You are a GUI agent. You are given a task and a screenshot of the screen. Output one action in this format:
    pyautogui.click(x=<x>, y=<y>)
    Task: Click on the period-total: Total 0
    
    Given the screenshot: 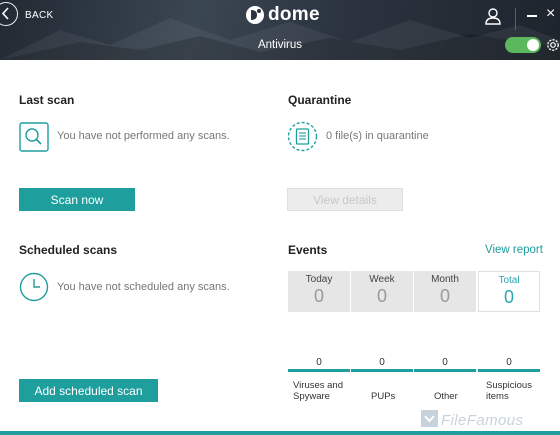 What is the action you would take?
    pyautogui.click(x=509, y=291)
    